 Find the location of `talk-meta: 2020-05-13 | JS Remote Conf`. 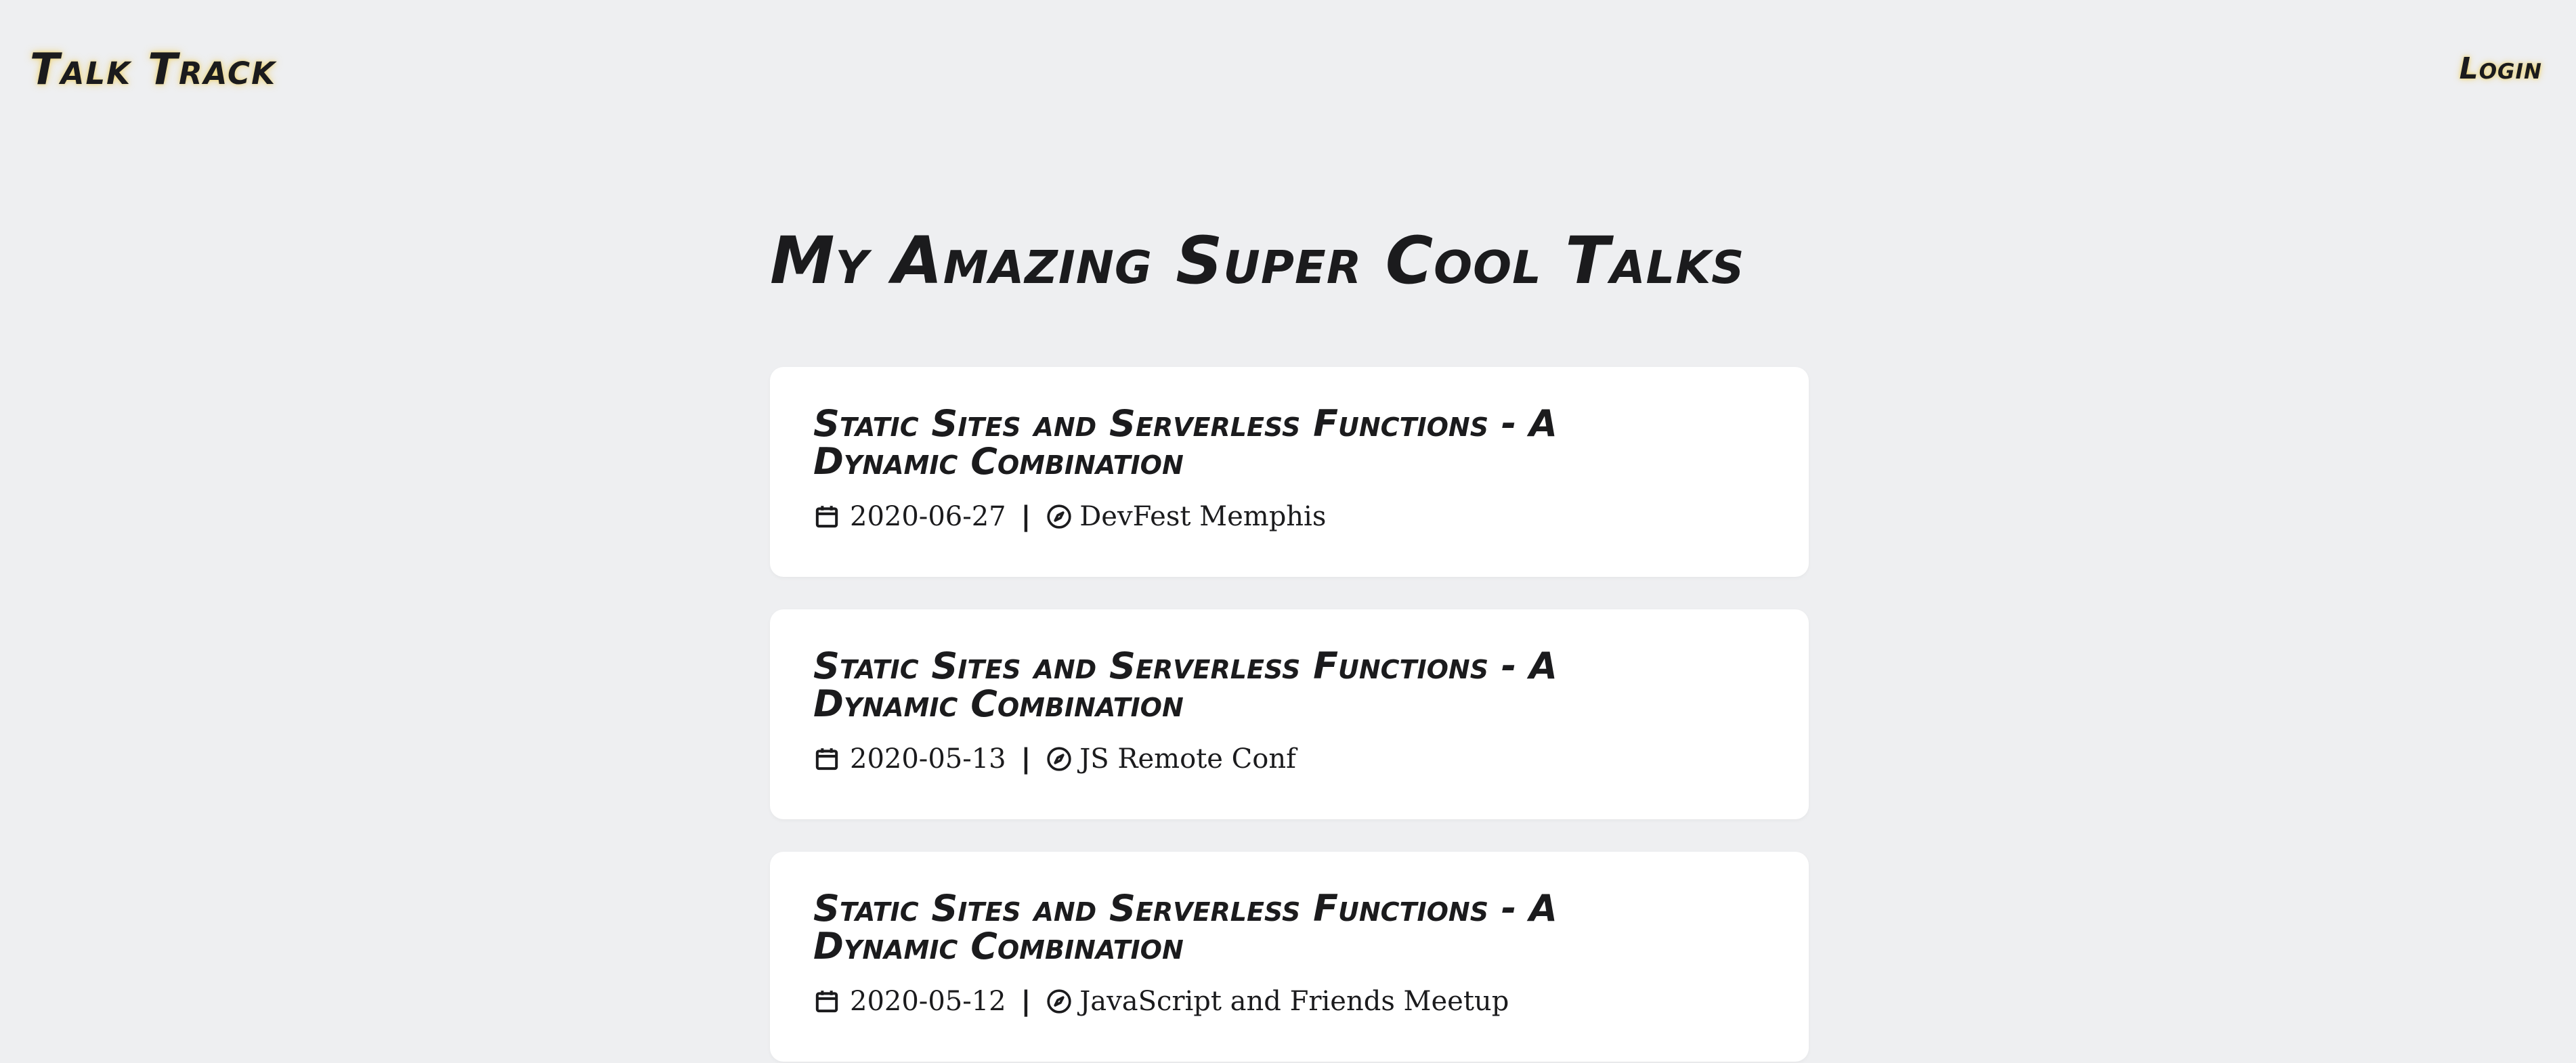

talk-meta: 2020-05-13 | JS Remote Conf is located at coordinates (1289, 759).